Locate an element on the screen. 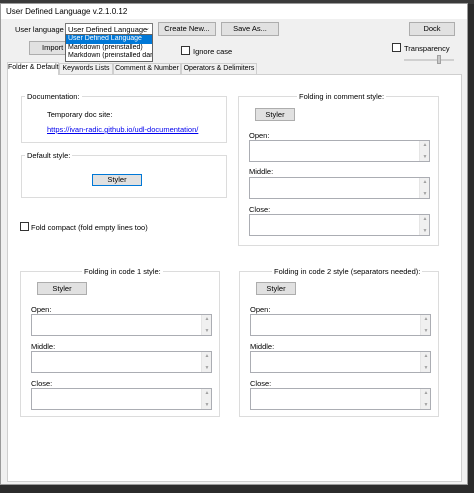  default-style-title: Default style: is located at coordinates (49, 155).